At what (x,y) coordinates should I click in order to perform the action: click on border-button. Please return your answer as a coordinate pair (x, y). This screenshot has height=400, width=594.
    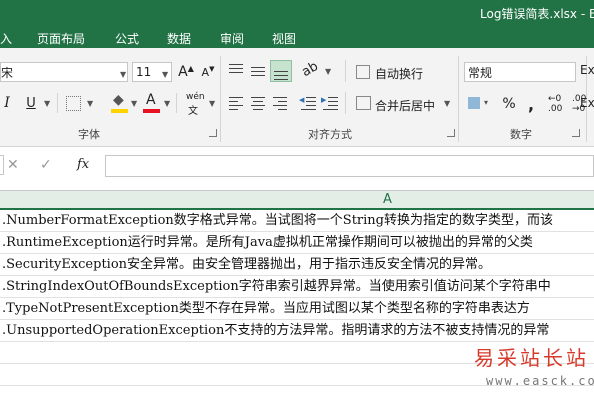
    Looking at the image, I should click on (73, 103).